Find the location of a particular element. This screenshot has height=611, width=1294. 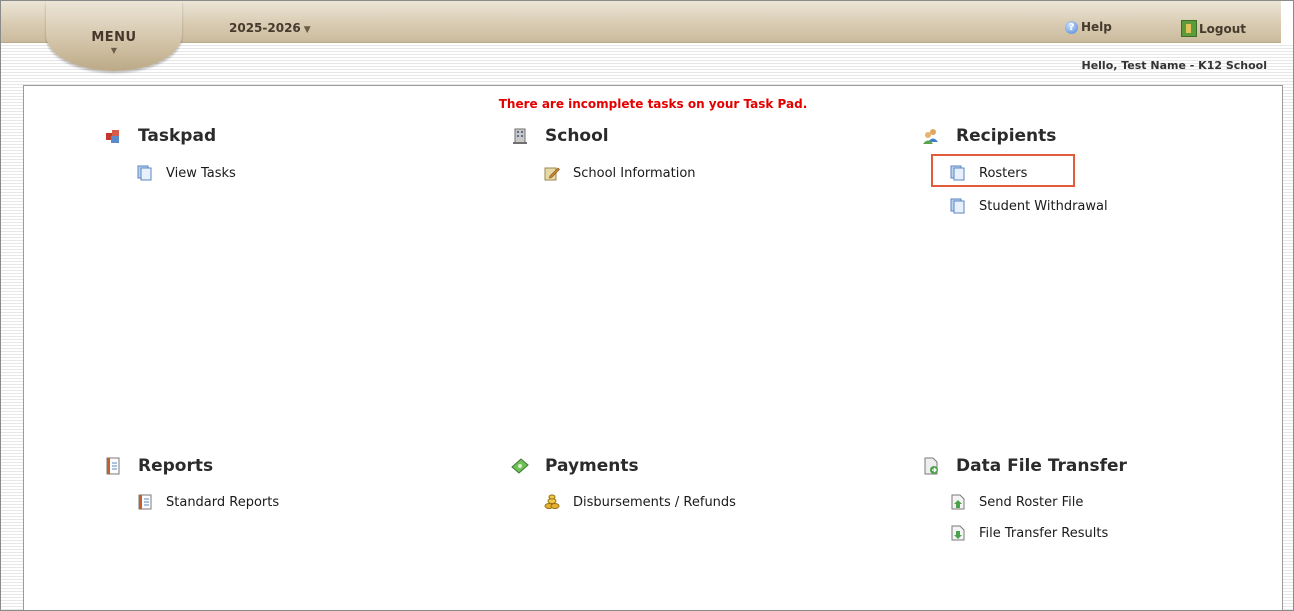

disbursements-refunds-link: Disbursements / Refunds is located at coordinates (640, 502).